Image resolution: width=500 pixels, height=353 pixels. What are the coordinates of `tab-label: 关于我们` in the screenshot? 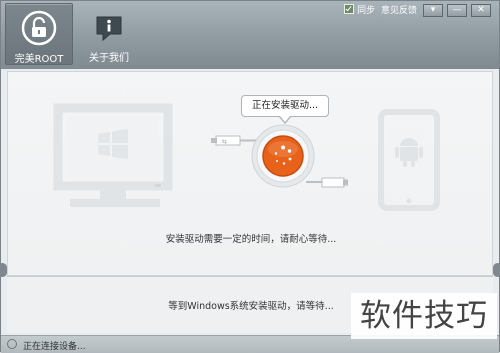 It's located at (109, 58).